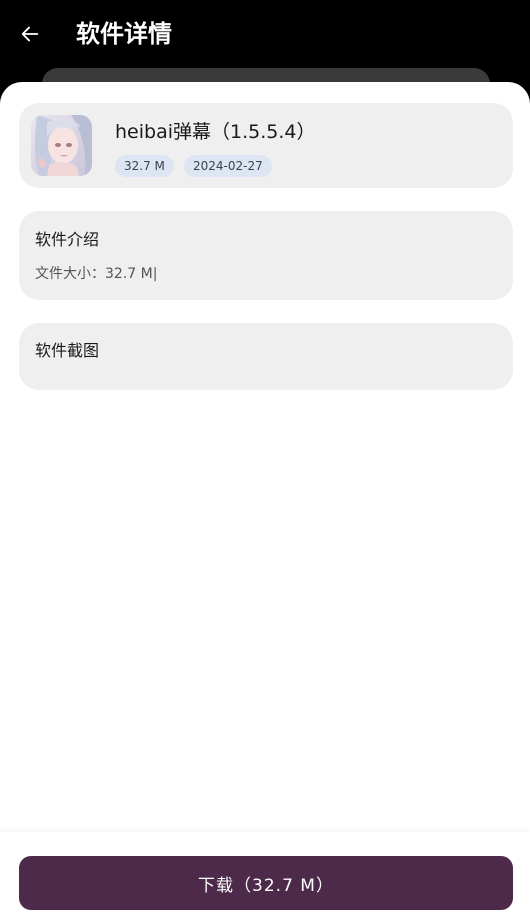 This screenshot has height=920, width=530. I want to click on screenshots-heading: 软件截图, so click(67, 350).